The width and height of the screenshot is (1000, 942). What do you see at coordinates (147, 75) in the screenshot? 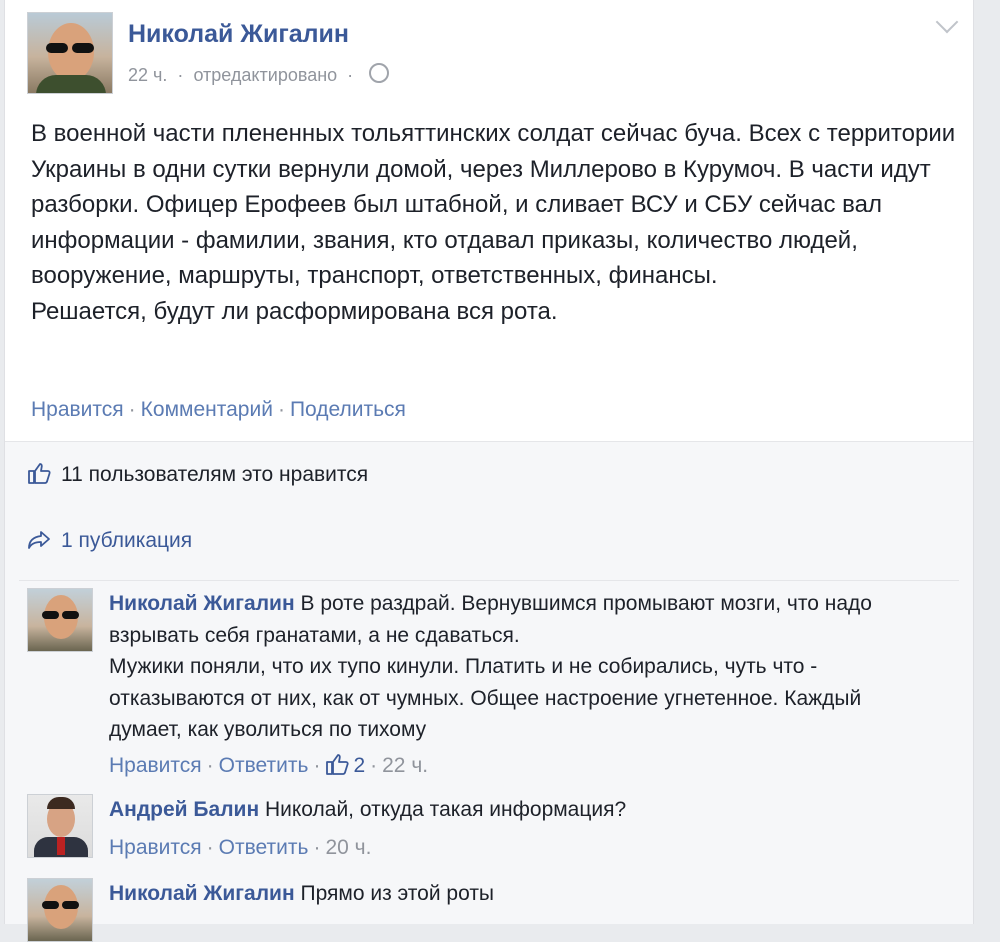
I see `post-time: 22 ч.` at bounding box center [147, 75].